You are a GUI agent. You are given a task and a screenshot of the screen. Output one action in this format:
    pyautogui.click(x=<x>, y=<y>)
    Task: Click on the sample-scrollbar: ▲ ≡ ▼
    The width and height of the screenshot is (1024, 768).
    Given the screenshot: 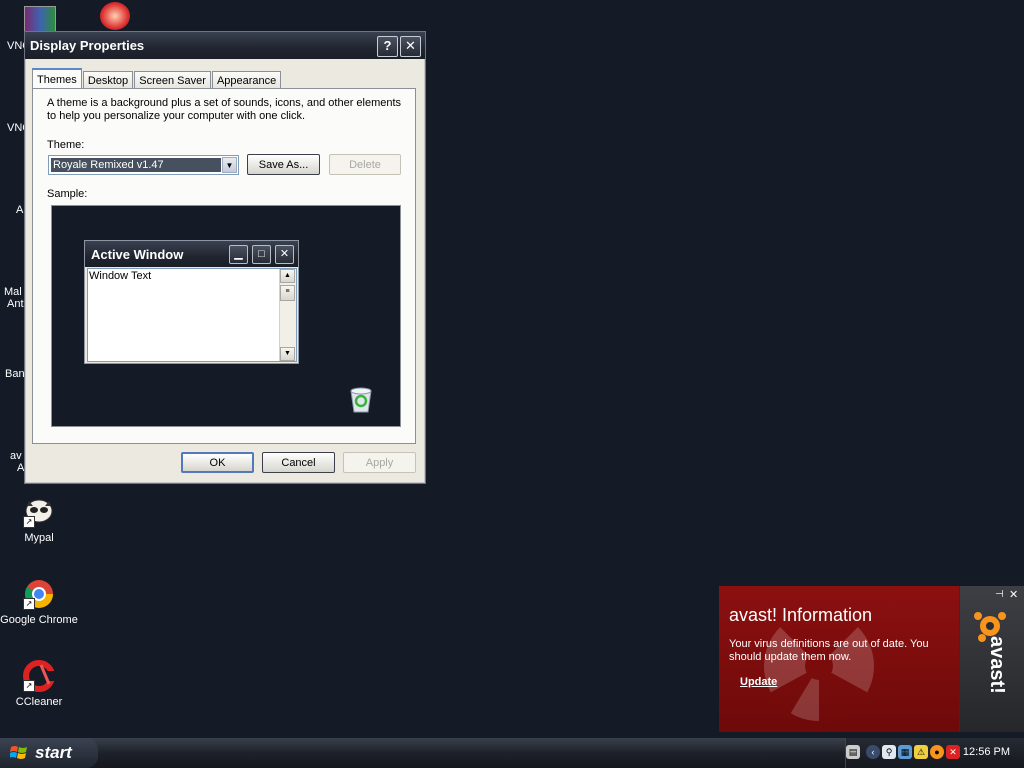 What is the action you would take?
    pyautogui.click(x=287, y=315)
    